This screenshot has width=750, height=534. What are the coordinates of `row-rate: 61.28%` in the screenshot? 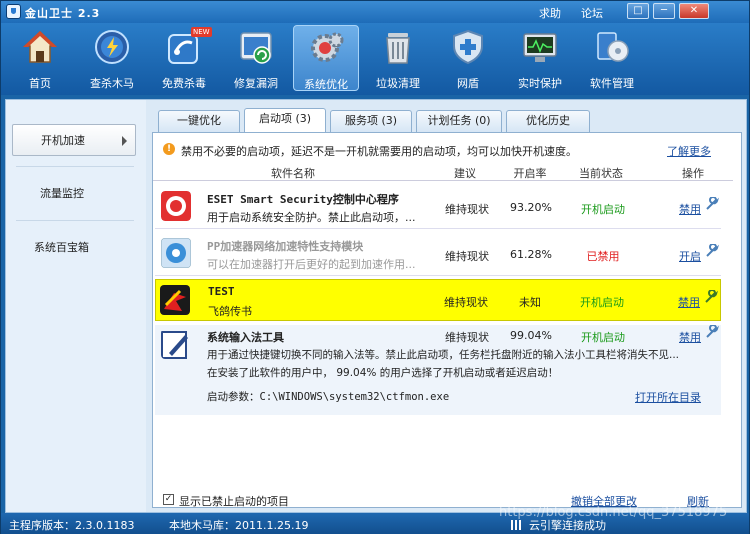 It's located at (531, 254).